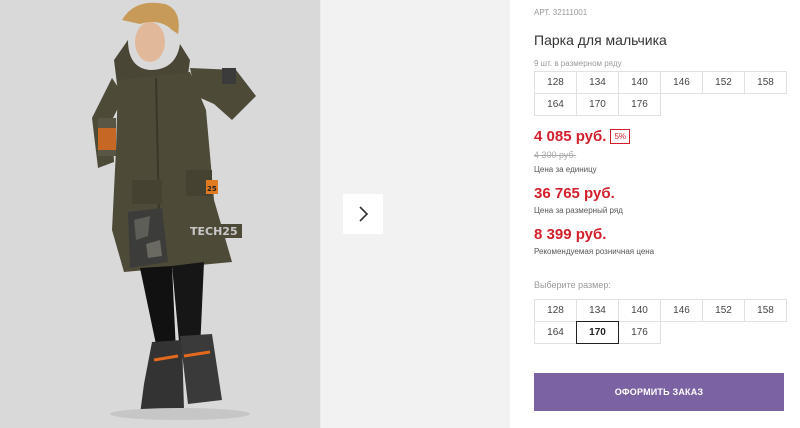 The image size is (800, 428). What do you see at coordinates (639, 82) in the screenshot?
I see `pack-size-cell: 140` at bounding box center [639, 82].